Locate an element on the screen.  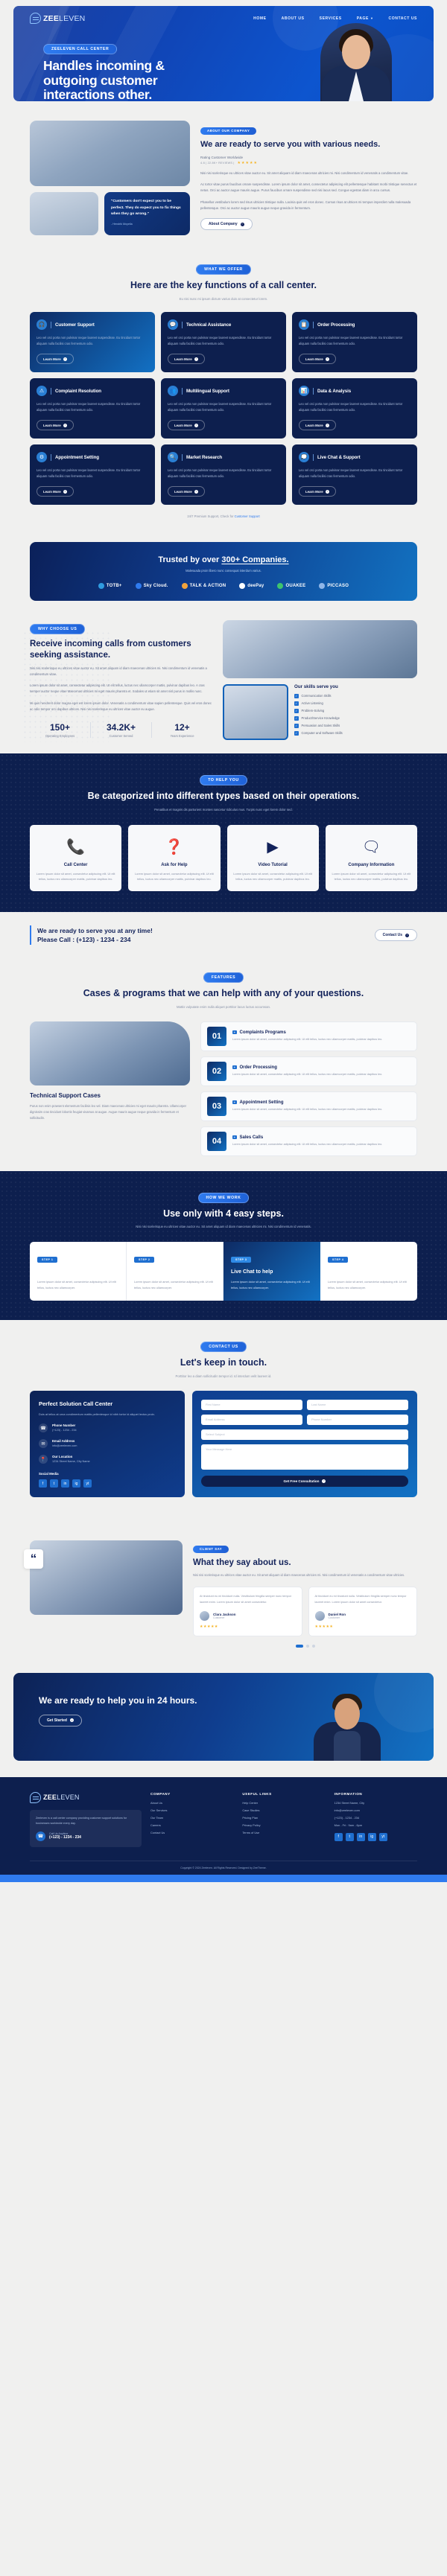
testimonial-media: “ is located at coordinates (104, 1578).